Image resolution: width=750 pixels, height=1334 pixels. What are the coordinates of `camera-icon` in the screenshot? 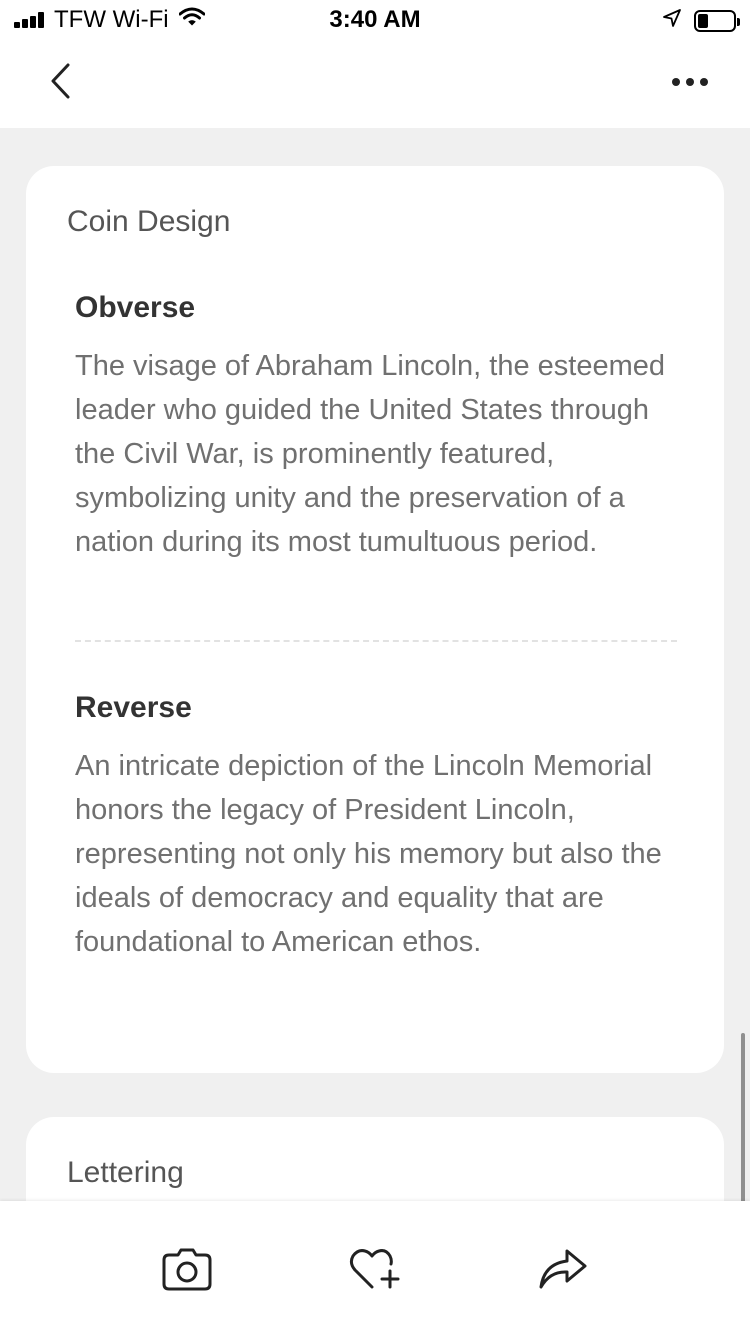 It's located at (187, 1271).